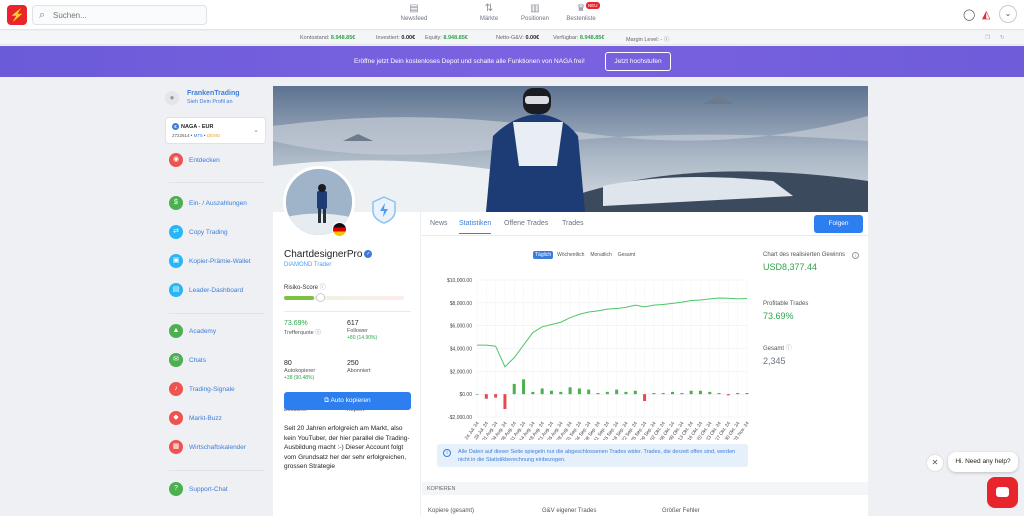 Image resolution: width=1024 pixels, height=516 pixels. What do you see at coordinates (774, 349) in the screenshot?
I see `total-label: Gesamt` at bounding box center [774, 349].